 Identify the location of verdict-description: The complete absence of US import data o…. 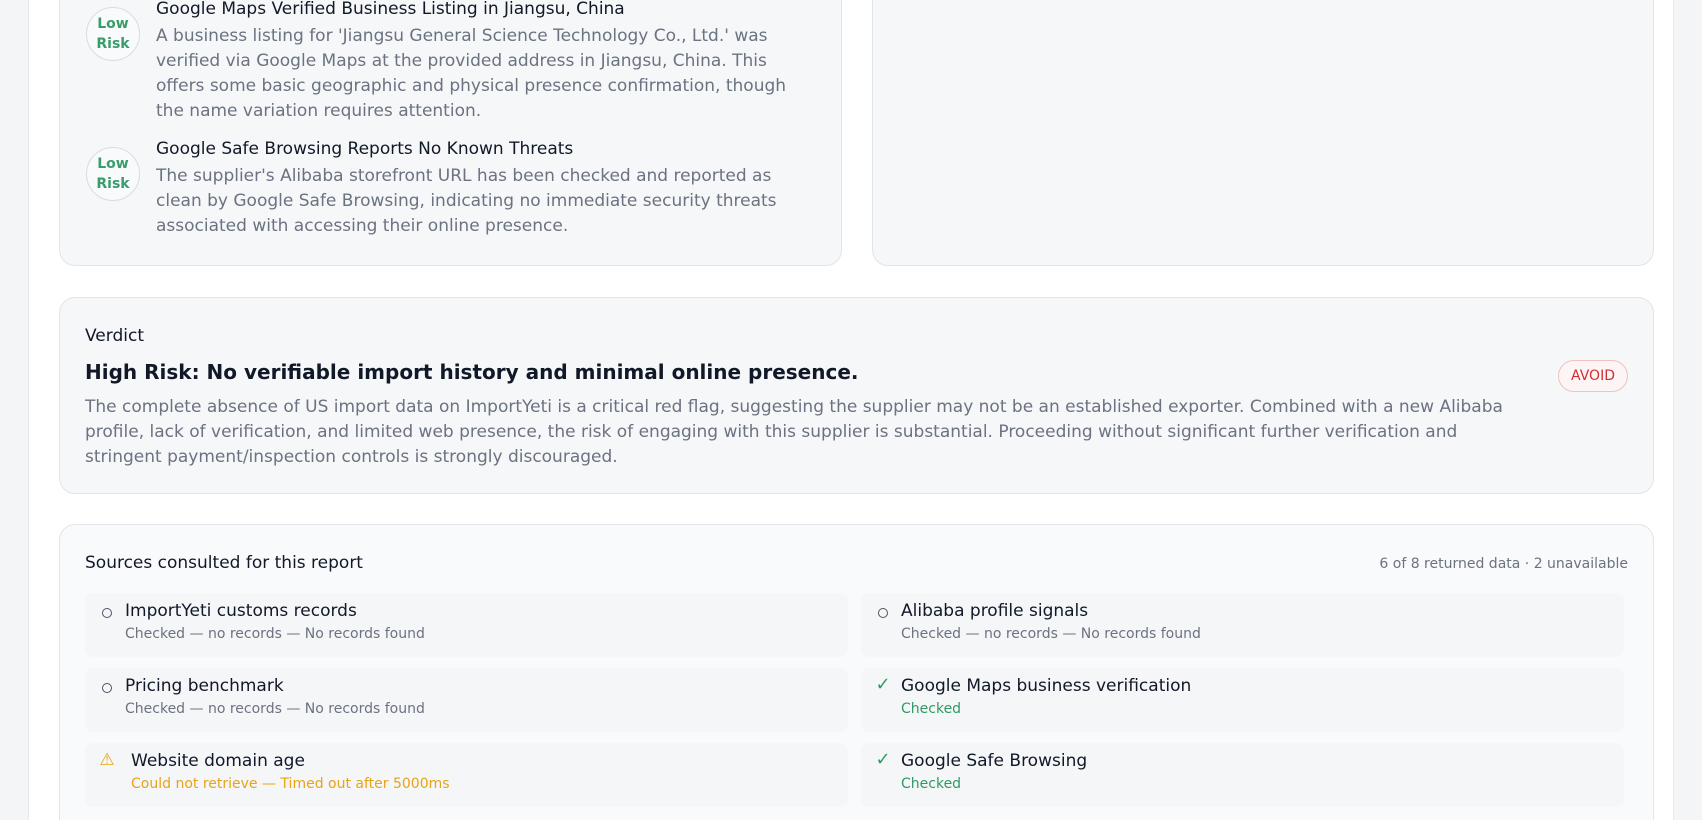
(794, 432).